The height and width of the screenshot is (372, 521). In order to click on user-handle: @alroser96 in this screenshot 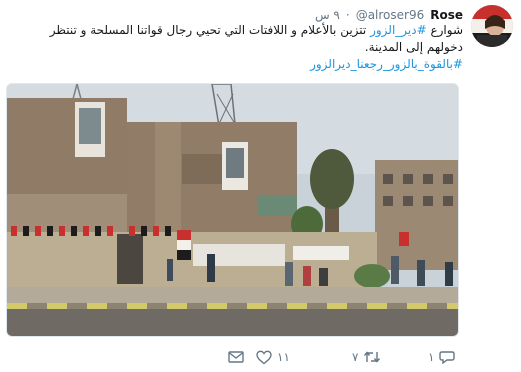, I will do `click(390, 15)`.